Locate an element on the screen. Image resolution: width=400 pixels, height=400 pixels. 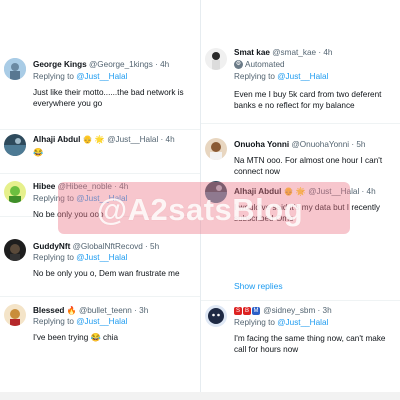
name-emoji: 🔥 is located at coordinates (71, 310).